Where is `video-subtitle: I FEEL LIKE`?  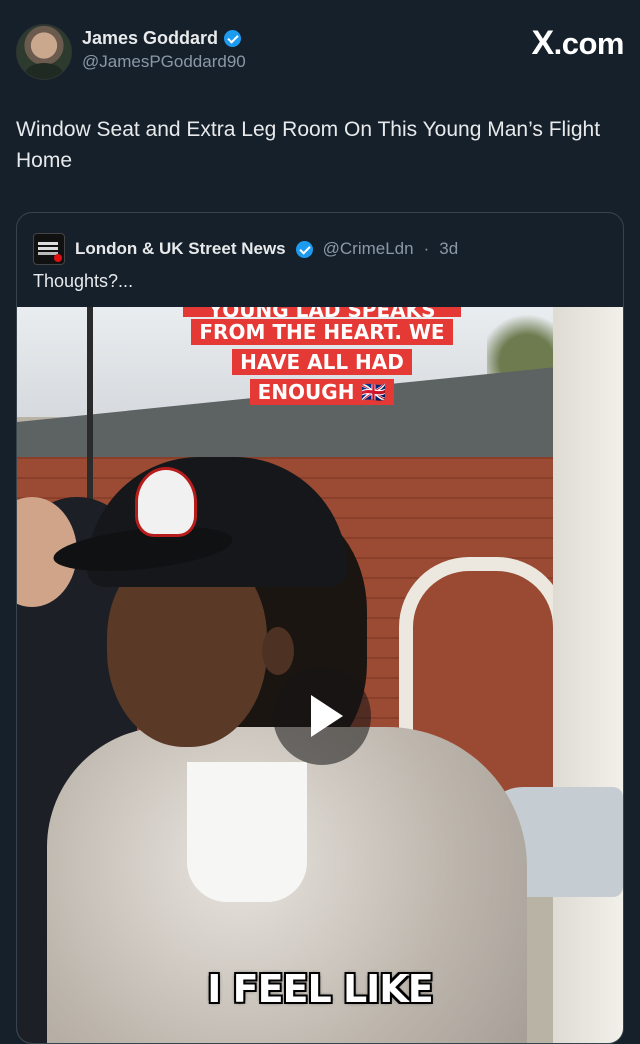
video-subtitle: I FEEL LIKE is located at coordinates (320, 989).